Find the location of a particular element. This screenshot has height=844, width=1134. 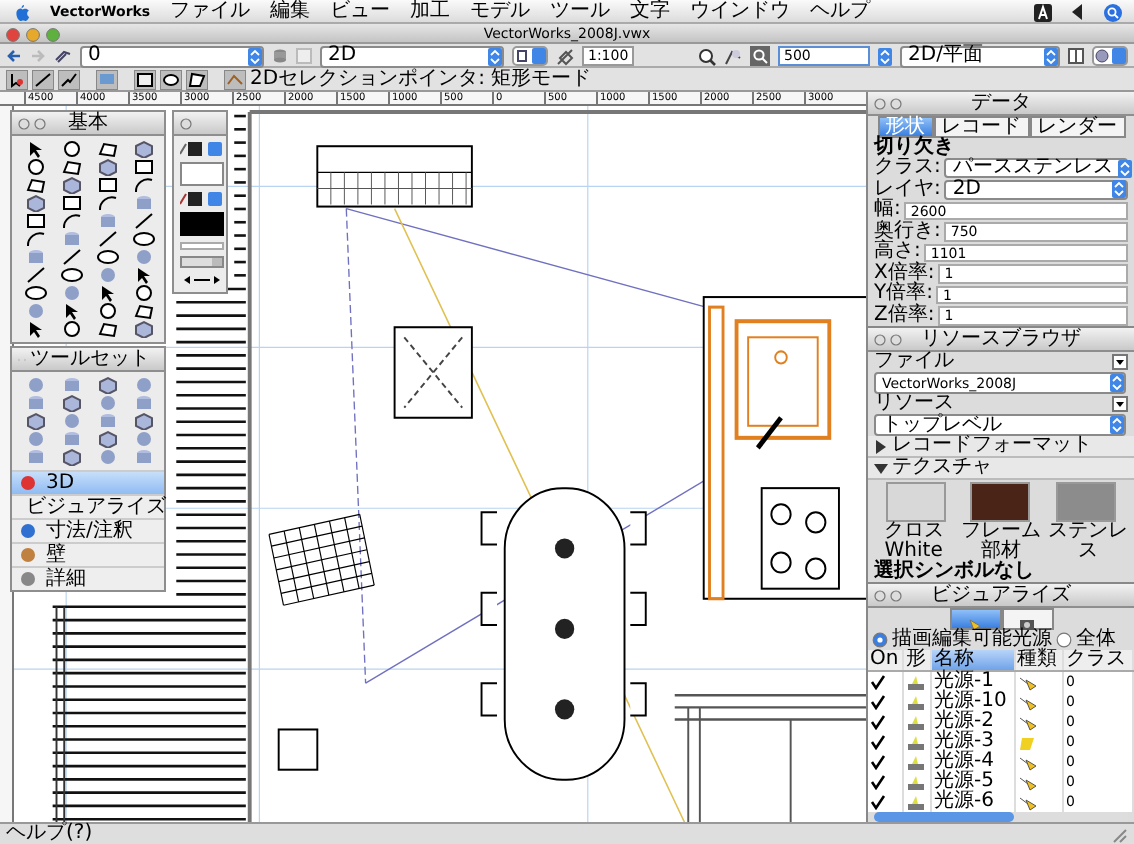

menu-item: ツール is located at coordinates (580, 12).